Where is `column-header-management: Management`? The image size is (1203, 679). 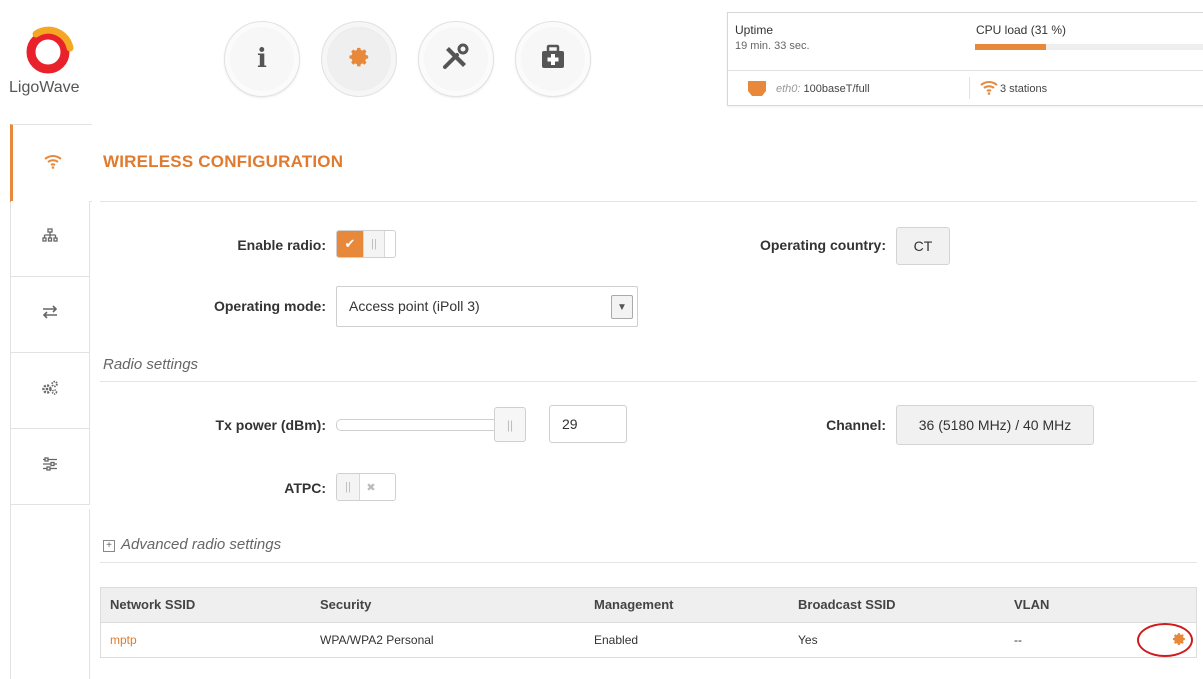
column-header-management: Management is located at coordinates (634, 604).